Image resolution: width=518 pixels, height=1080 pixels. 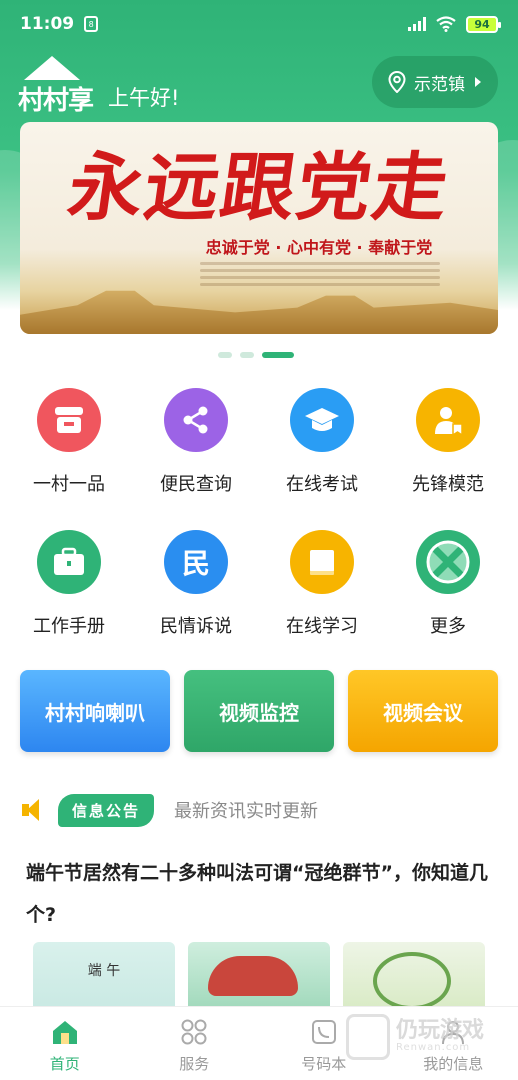 What do you see at coordinates (246, 811) in the screenshot?
I see `notice-text: 最新资讯实时更新` at bounding box center [246, 811].